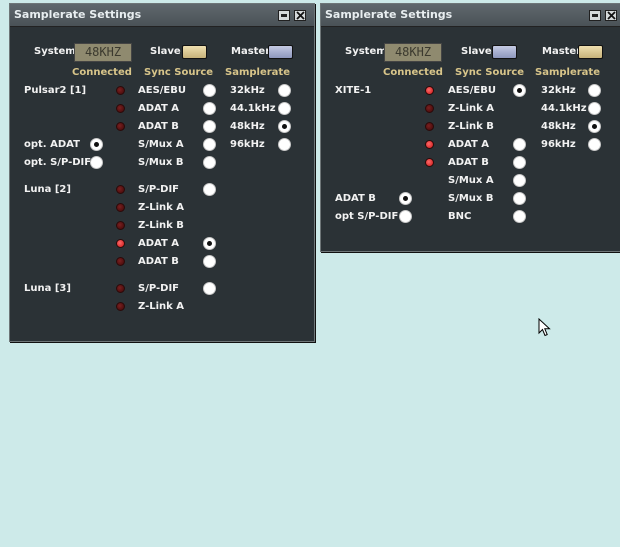  Describe the element at coordinates (47, 189) in the screenshot. I see `device-luna-2: Luna [2]` at that location.